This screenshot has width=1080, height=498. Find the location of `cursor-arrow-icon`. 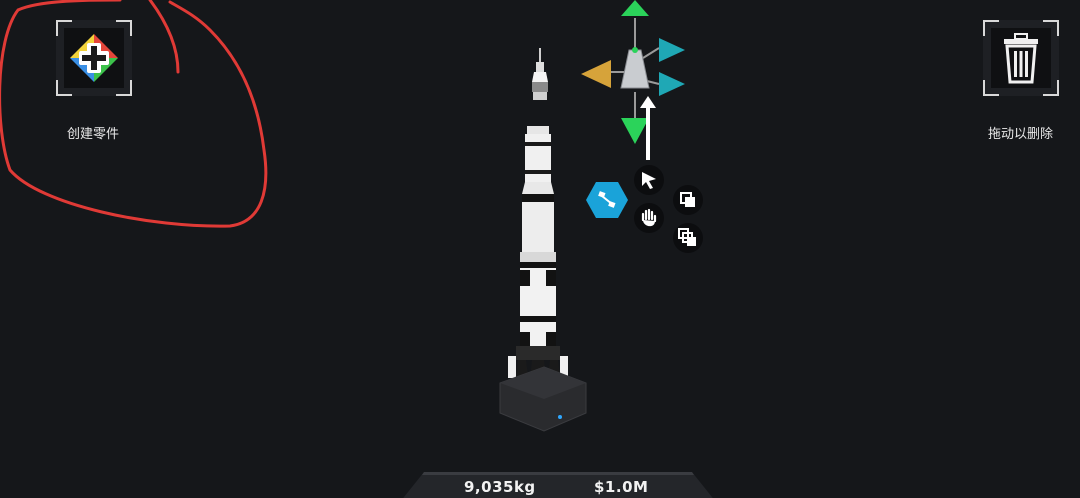

cursor-arrow-icon is located at coordinates (649, 180).